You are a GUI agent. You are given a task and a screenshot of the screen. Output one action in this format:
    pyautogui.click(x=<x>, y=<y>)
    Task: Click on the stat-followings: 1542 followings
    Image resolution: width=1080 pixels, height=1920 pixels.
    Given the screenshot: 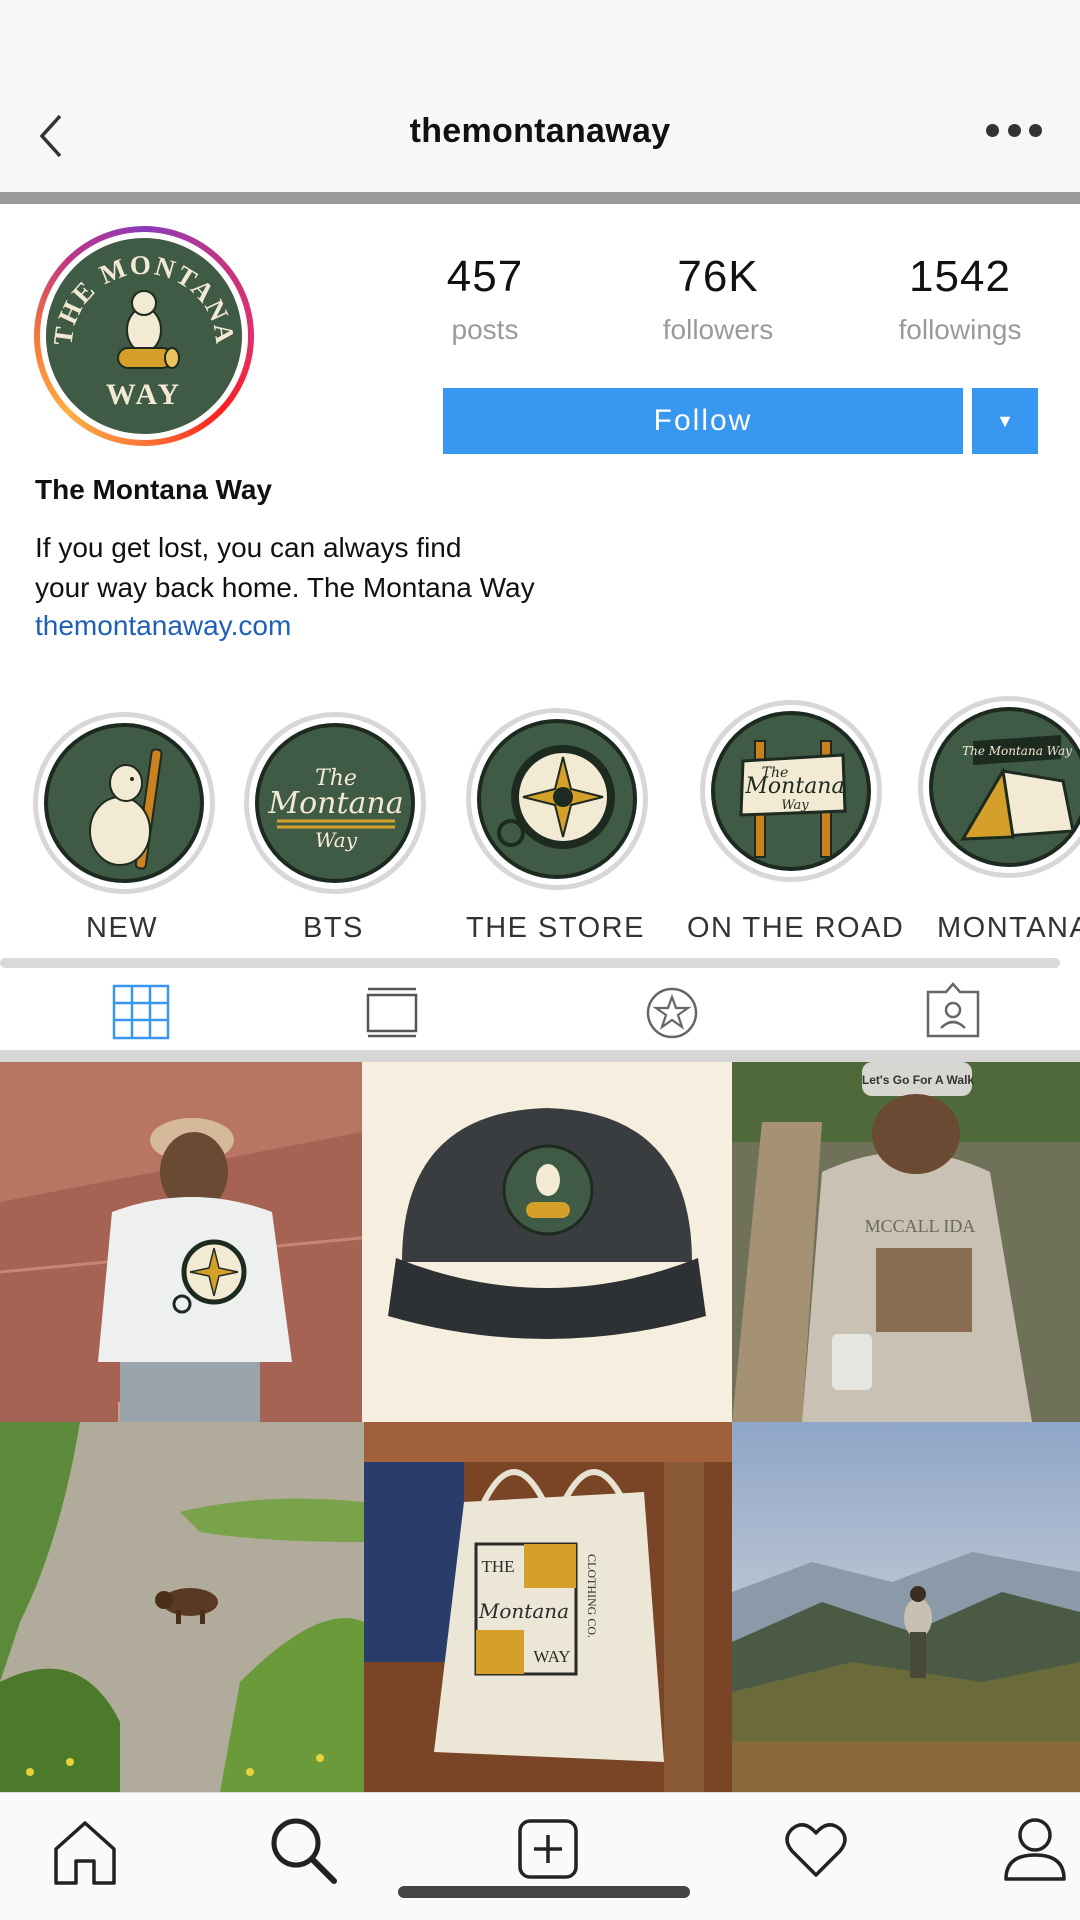 What is the action you would take?
    pyautogui.click(x=960, y=299)
    